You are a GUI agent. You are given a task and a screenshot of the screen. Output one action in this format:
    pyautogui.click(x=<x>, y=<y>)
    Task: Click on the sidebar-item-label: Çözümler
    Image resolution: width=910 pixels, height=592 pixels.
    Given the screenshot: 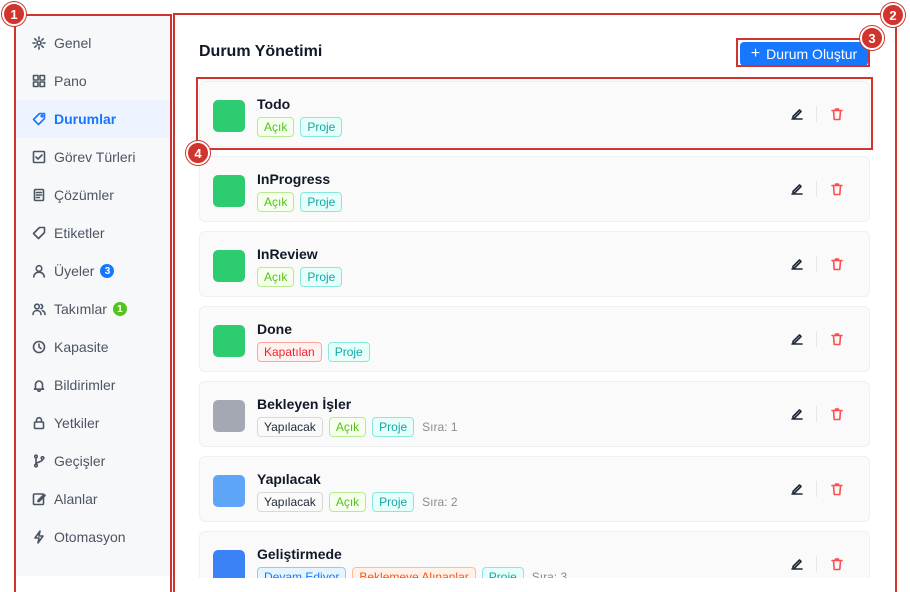 What is the action you would take?
    pyautogui.click(x=84, y=195)
    